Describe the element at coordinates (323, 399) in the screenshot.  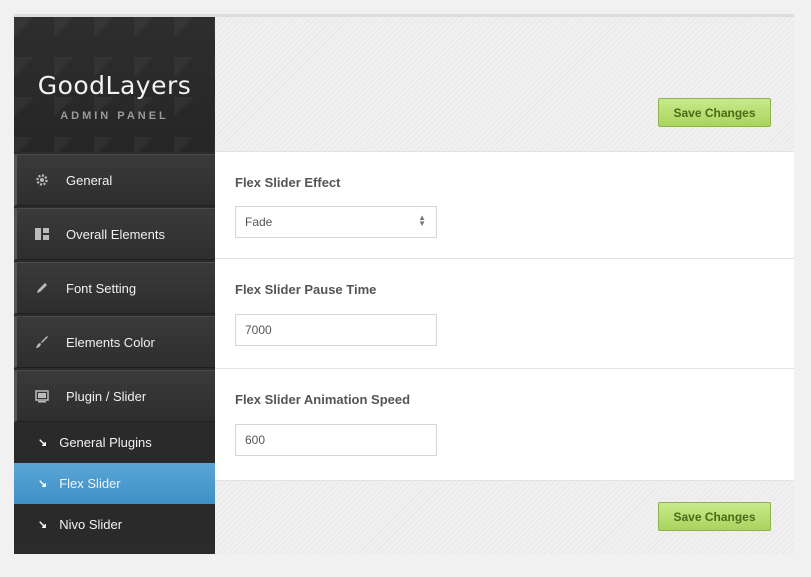
I see `field-label: Flex Slider Animation Speed` at that location.